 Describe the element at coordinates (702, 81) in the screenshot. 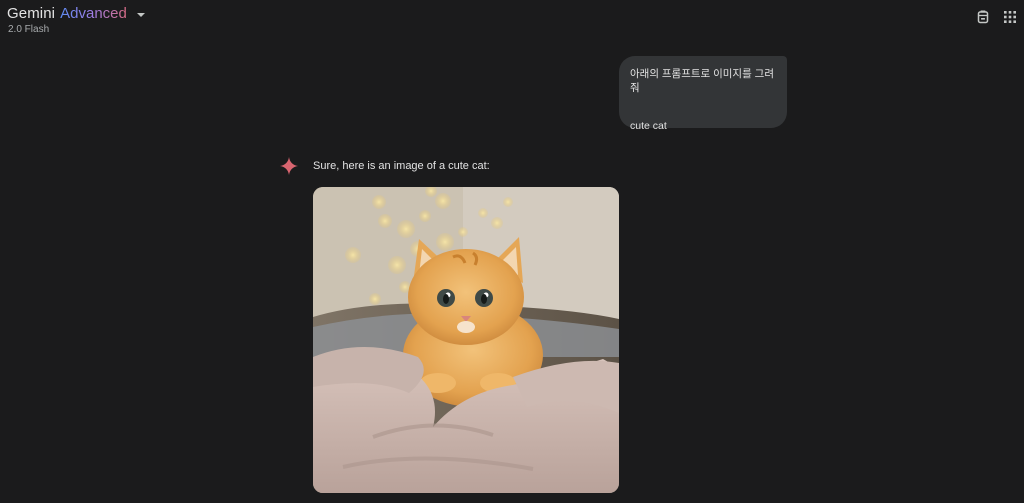

I see `user-message-prompt: 아래의 프롬프트로 이미지를 그려줘` at that location.